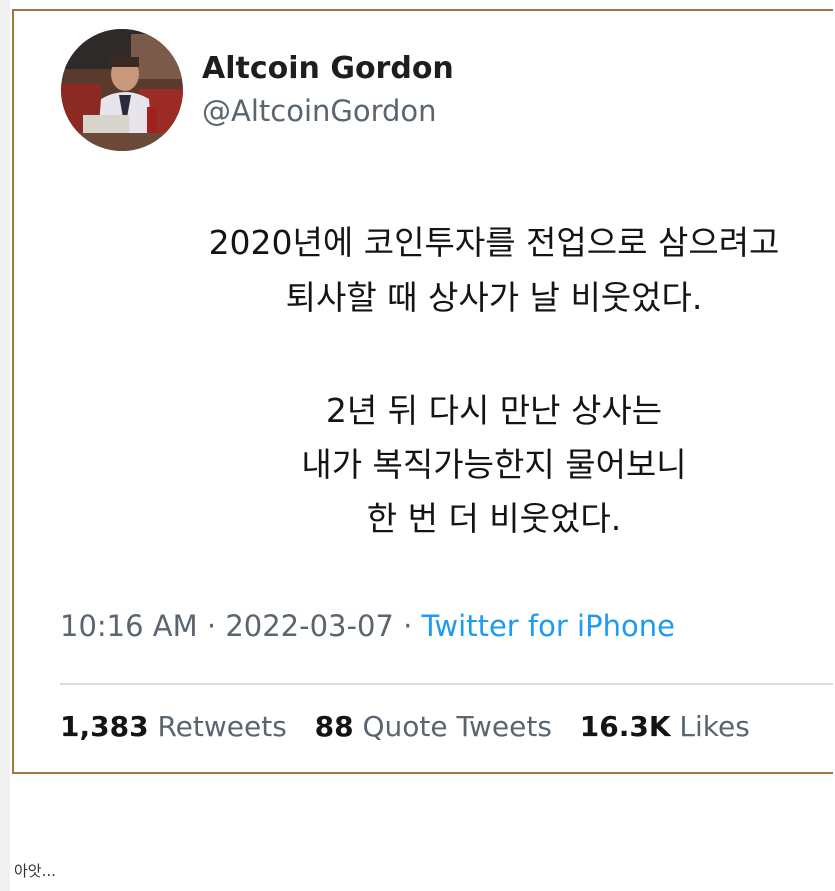 Image resolution: width=835 pixels, height=891 pixels. I want to click on retweets-stat: 1,383 Retweets, so click(173, 726).